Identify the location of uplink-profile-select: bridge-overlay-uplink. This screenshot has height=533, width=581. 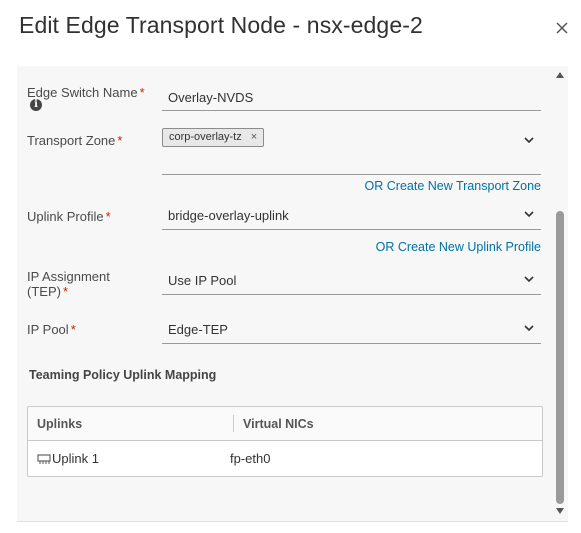
(351, 216).